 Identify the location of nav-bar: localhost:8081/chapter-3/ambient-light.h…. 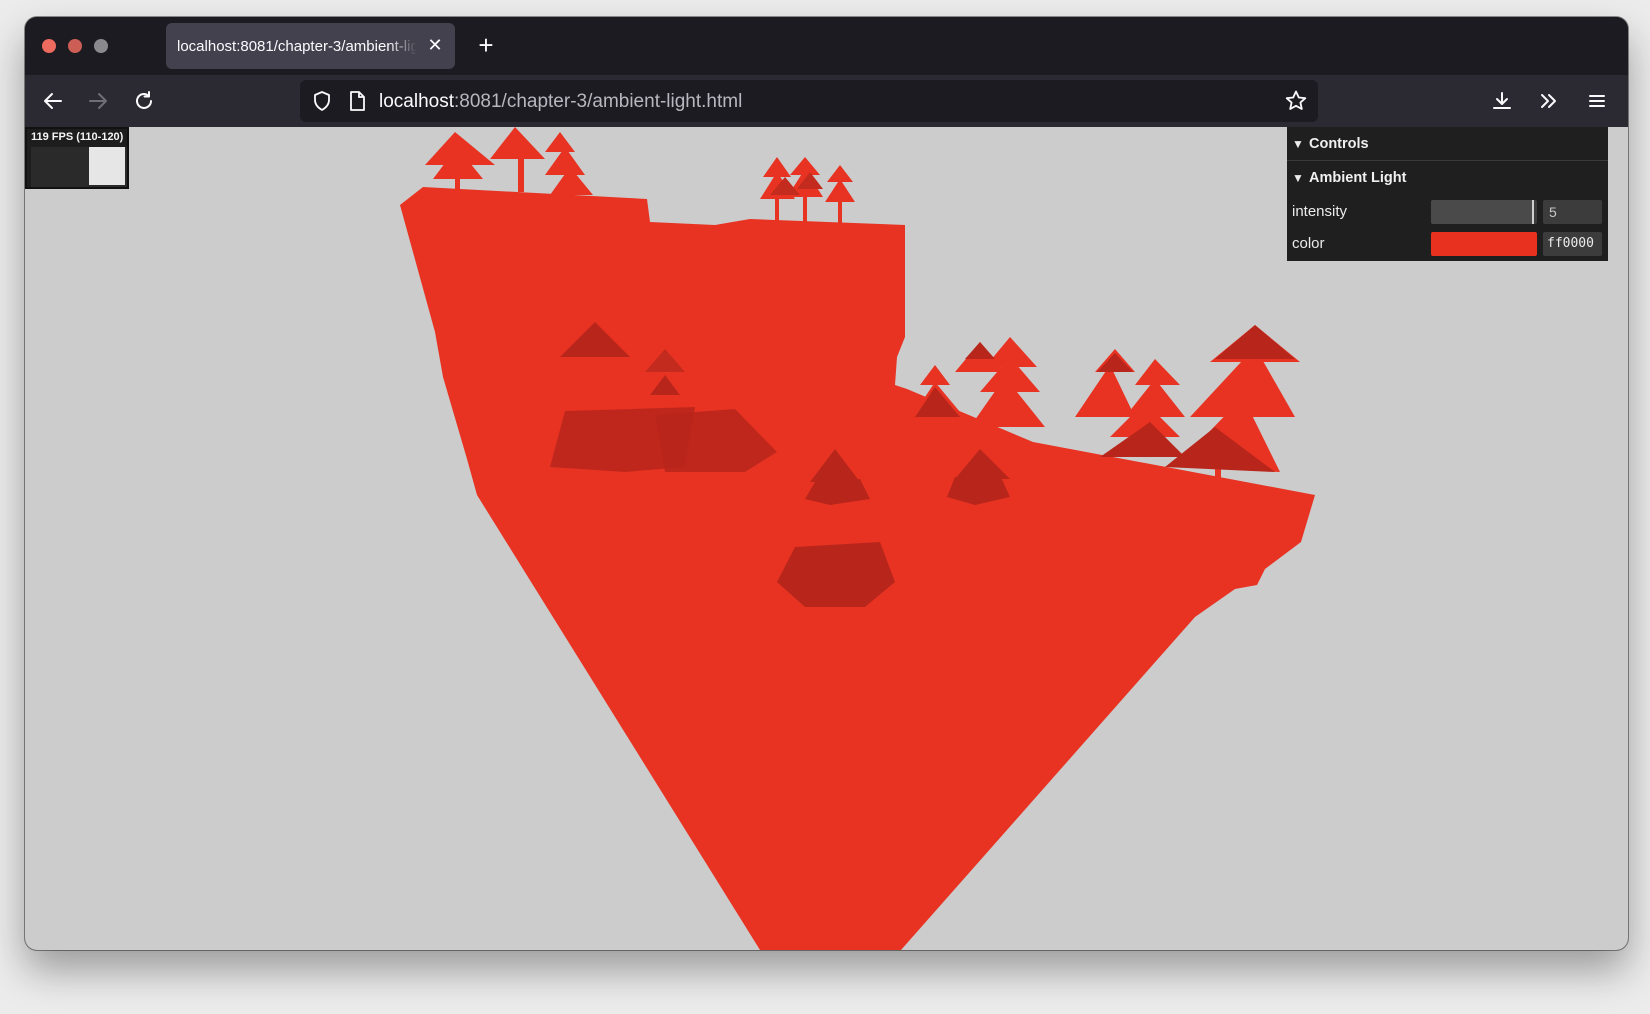
(826, 101).